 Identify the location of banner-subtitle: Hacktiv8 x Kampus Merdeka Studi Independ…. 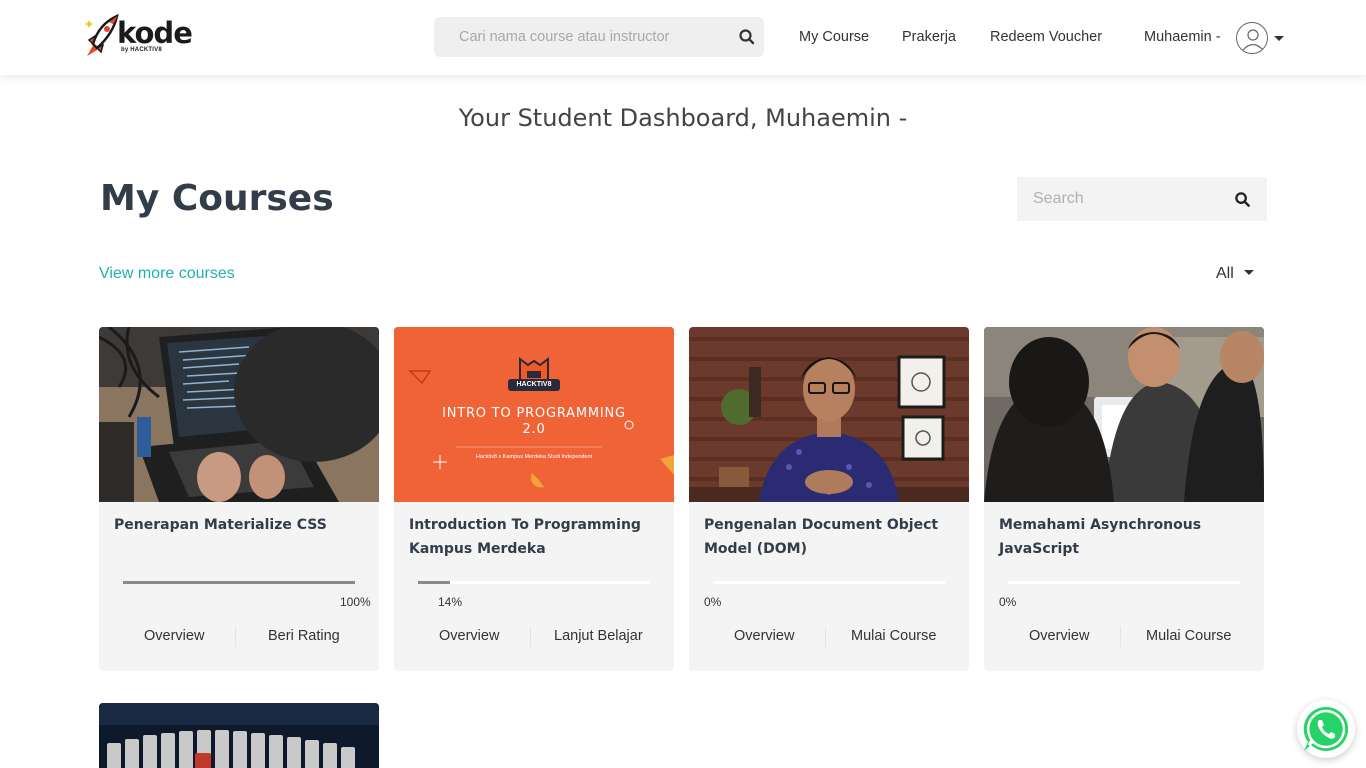
(534, 457).